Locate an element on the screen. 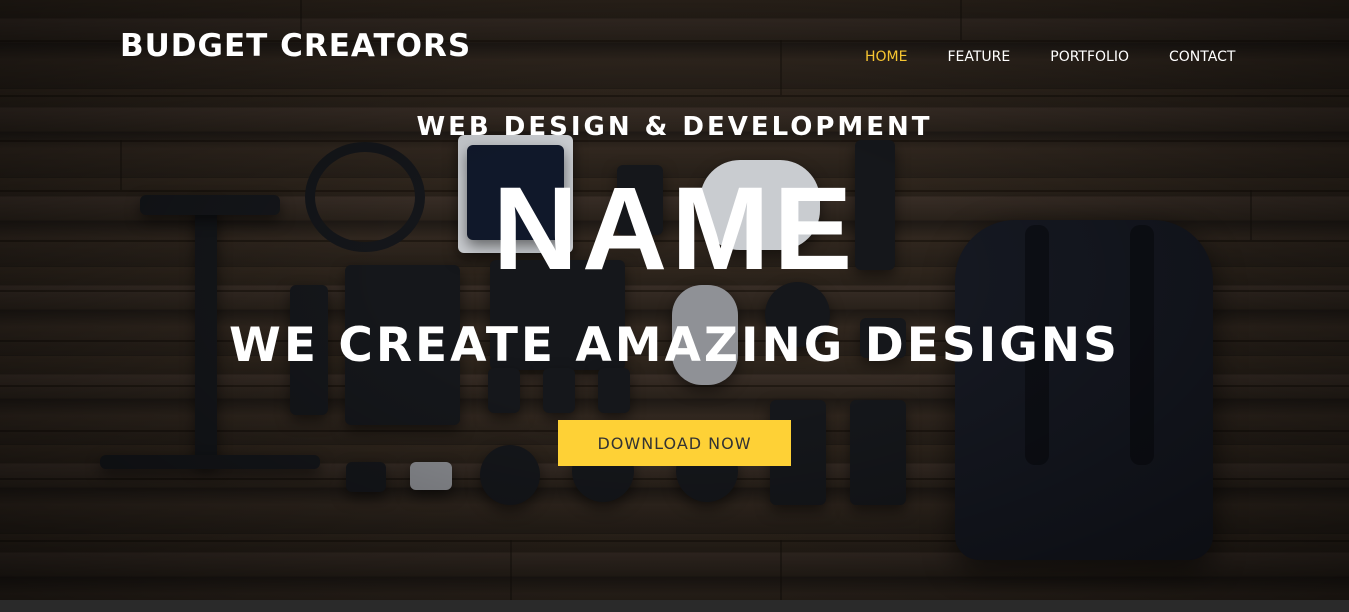 The image size is (1349, 612). nav-link-contact: CONTACT is located at coordinates (1202, 57).